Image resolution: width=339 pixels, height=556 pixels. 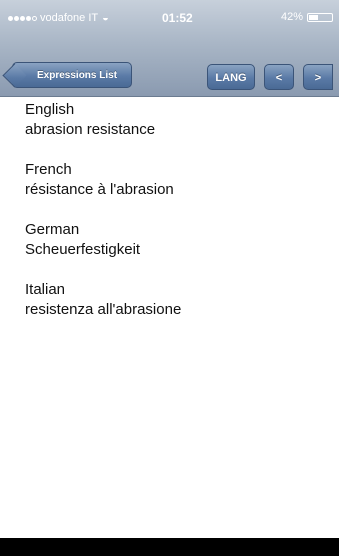 What do you see at coordinates (103, 309) in the screenshot?
I see `translation-text: resistenza all'abrasione` at bounding box center [103, 309].